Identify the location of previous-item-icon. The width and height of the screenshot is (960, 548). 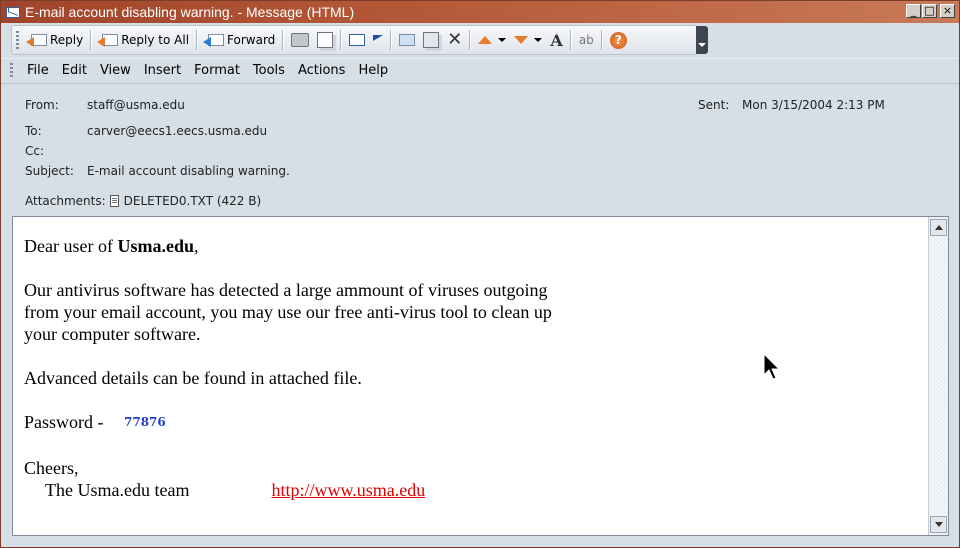
(485, 40).